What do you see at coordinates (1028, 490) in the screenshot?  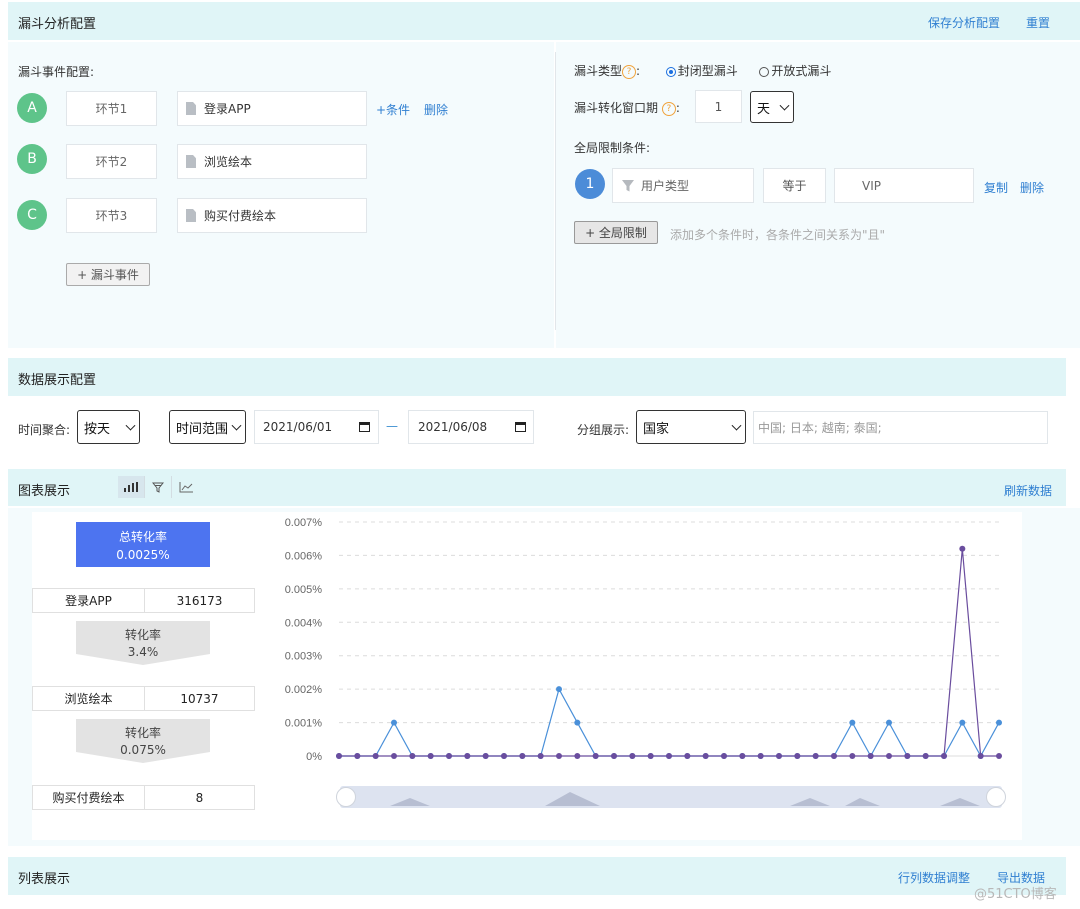 I see `refresh-data-link: 刷新数据` at bounding box center [1028, 490].